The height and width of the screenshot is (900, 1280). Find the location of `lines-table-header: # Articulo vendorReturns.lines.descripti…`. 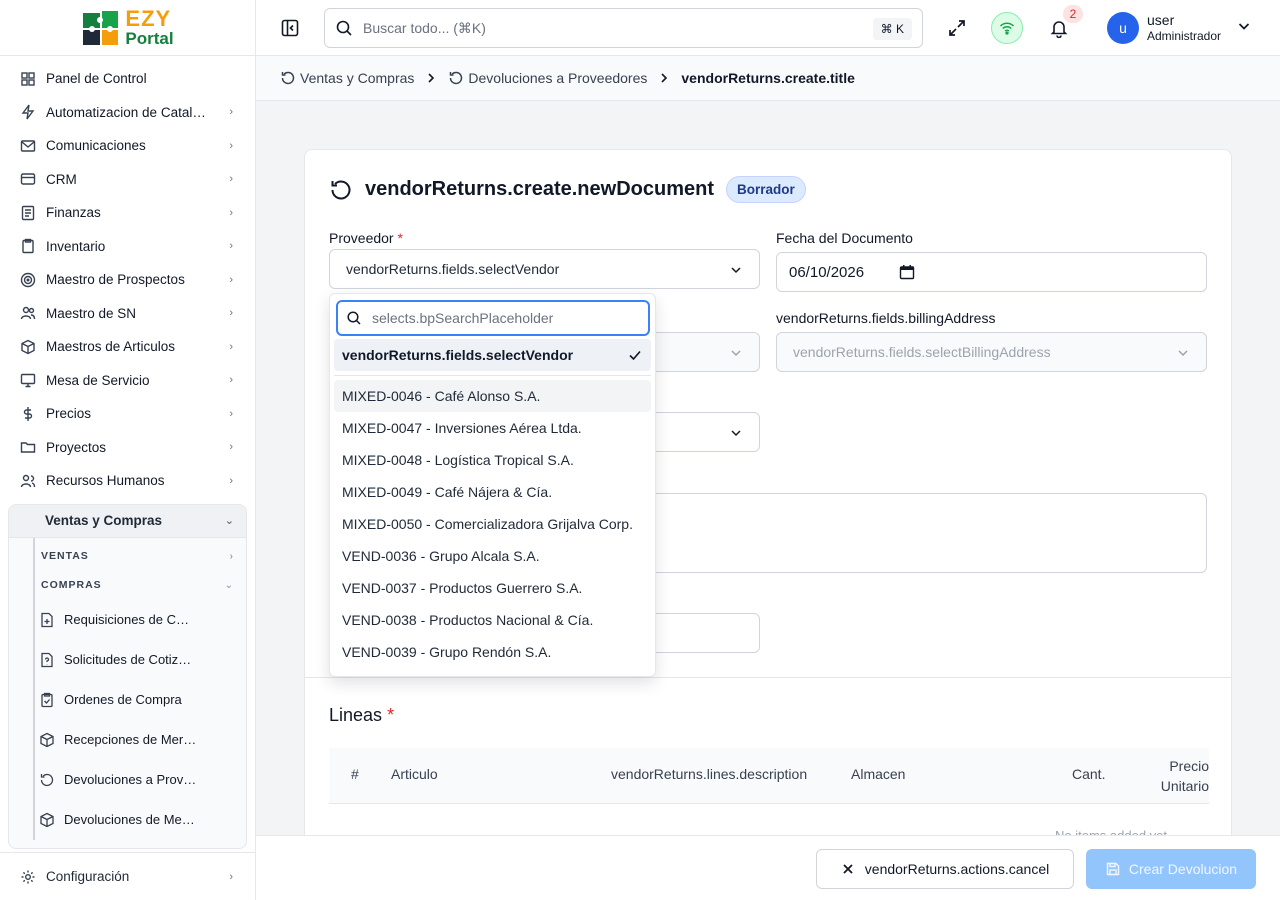

lines-table-header: # Articulo vendorReturns.lines.descripti… is located at coordinates (769, 776).